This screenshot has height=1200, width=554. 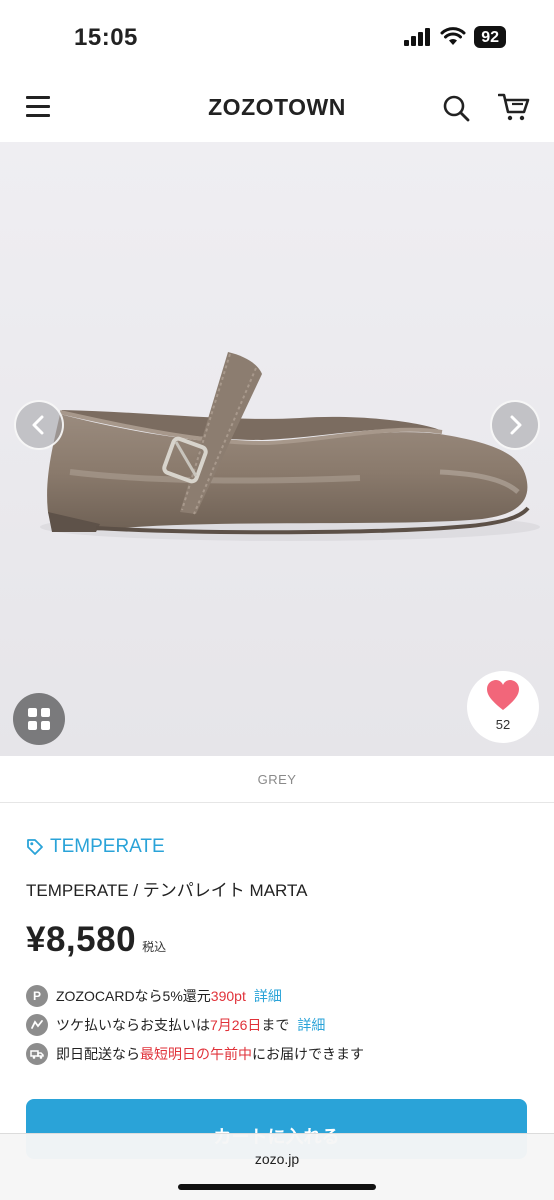 What do you see at coordinates (236, 1025) in the screenshot?
I see `tsuke-date: 7月26日` at bounding box center [236, 1025].